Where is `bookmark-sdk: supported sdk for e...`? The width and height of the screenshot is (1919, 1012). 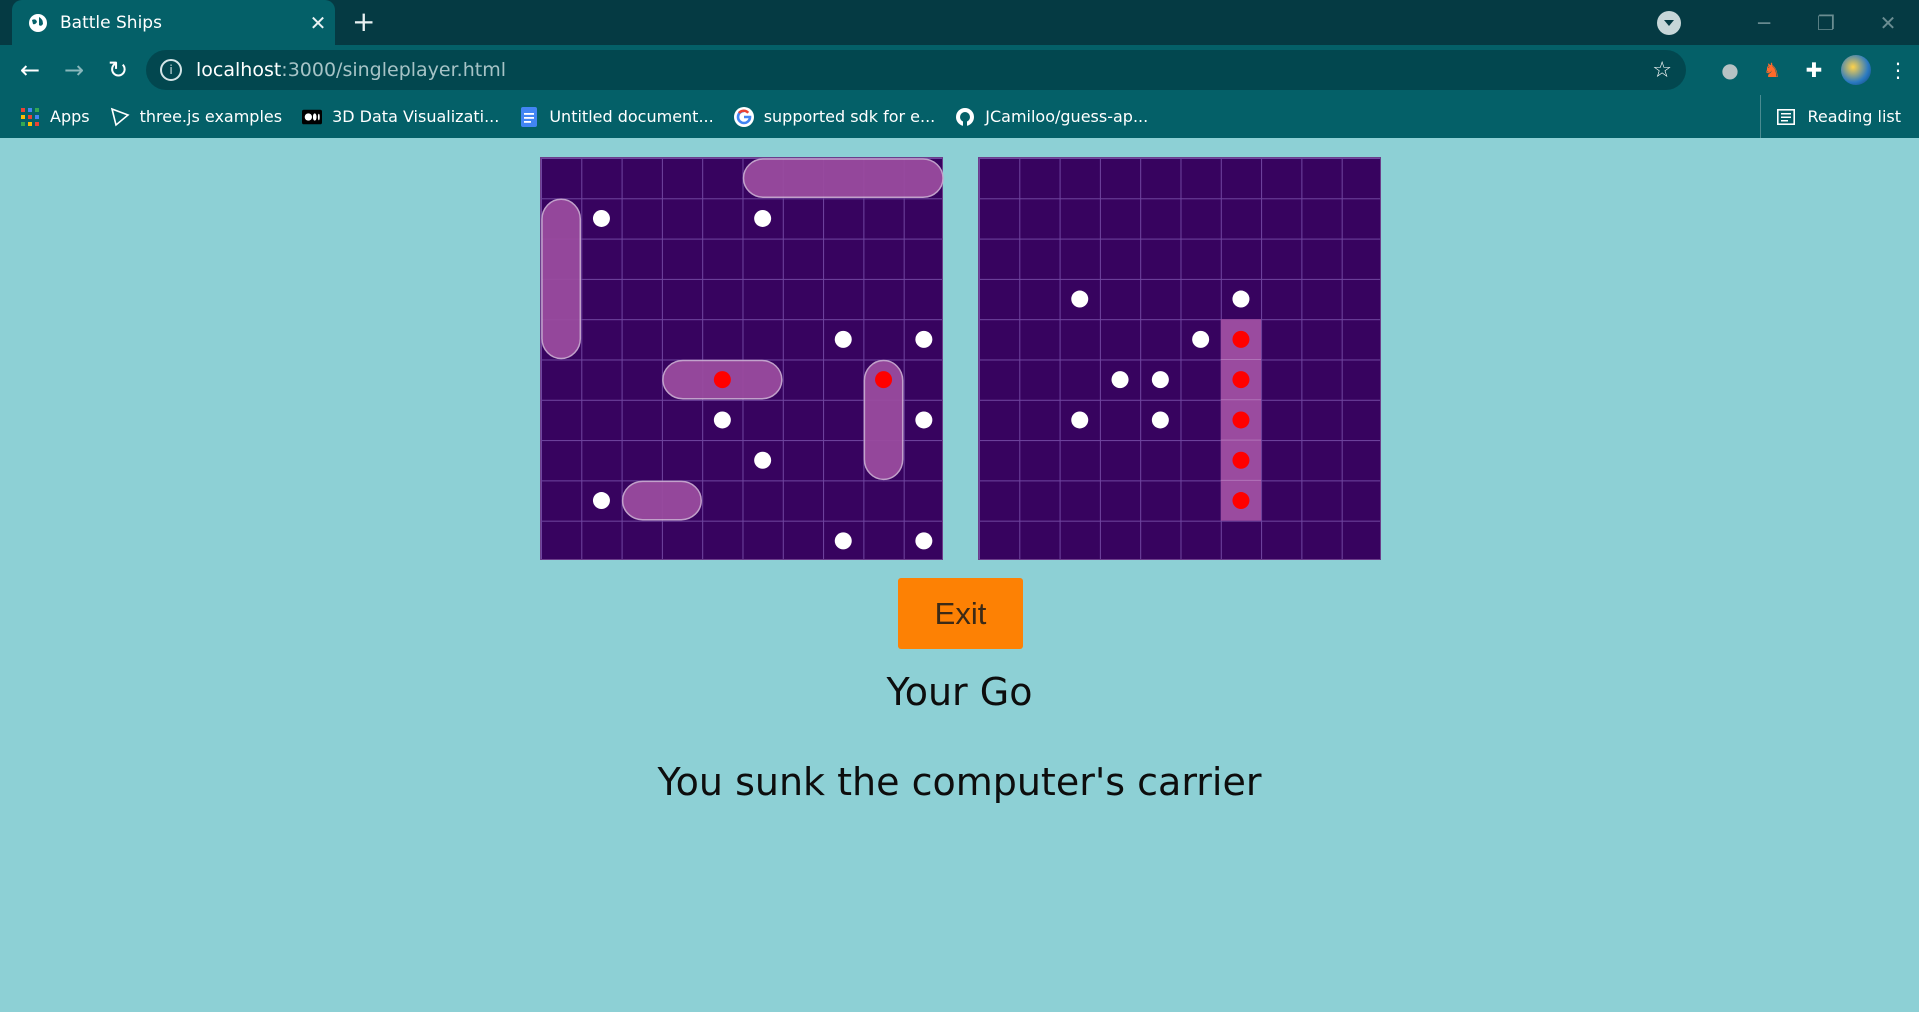
bookmark-sdk: supported sdk for e... is located at coordinates (834, 116).